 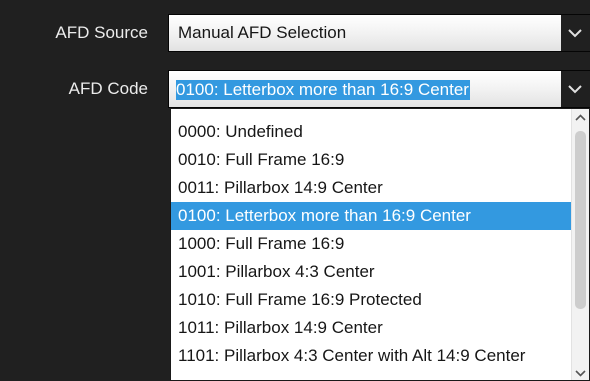 What do you see at coordinates (372, 160) in the screenshot?
I see `afd-option-item: 0010: Full Frame 16:9` at bounding box center [372, 160].